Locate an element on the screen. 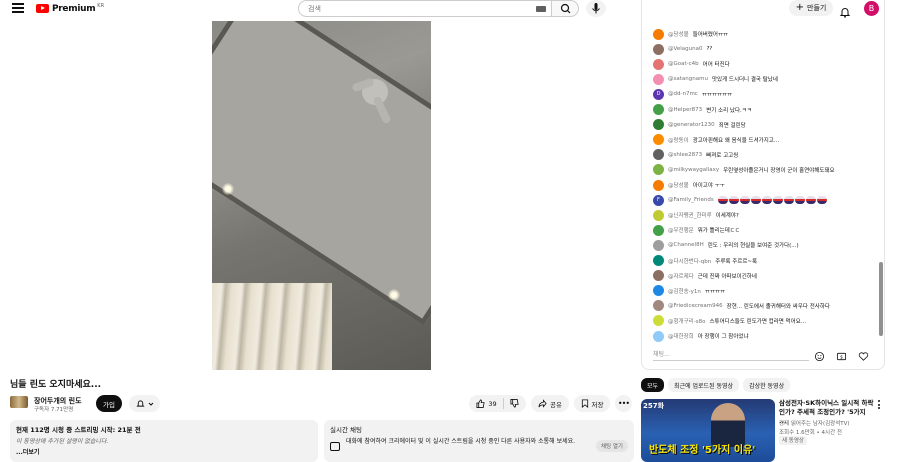  more-actions-button: ••• is located at coordinates (623, 403).